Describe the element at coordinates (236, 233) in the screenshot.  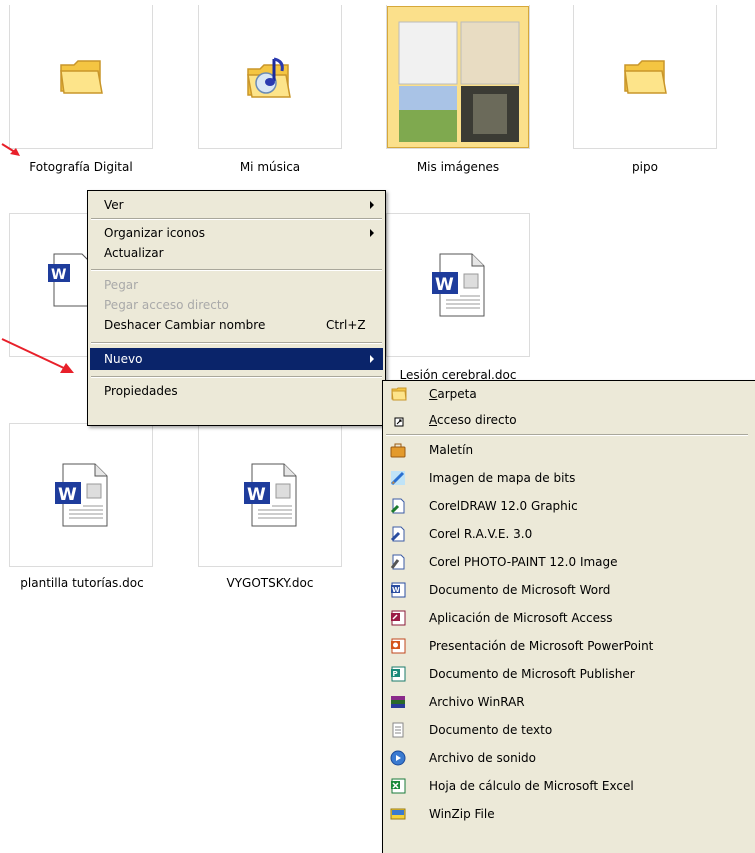
I see `menu-item-organizar-iconos: Organizar iconos` at that location.